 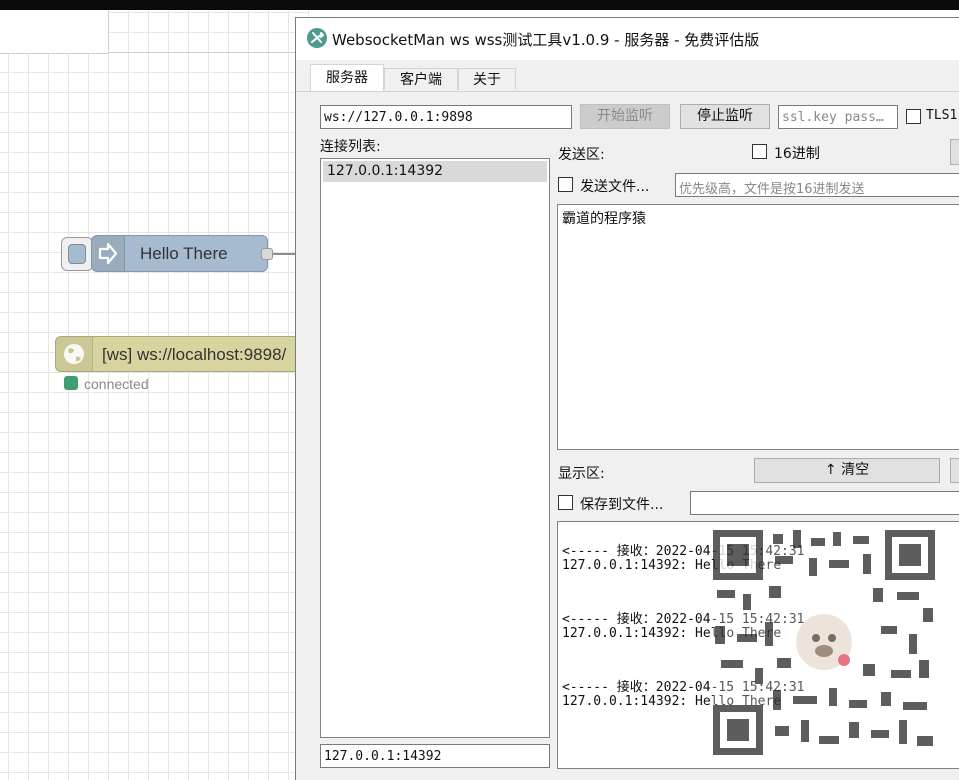 I want to click on websocket-out-node: [ws] ws://localhost:9898/, so click(x=177, y=354).